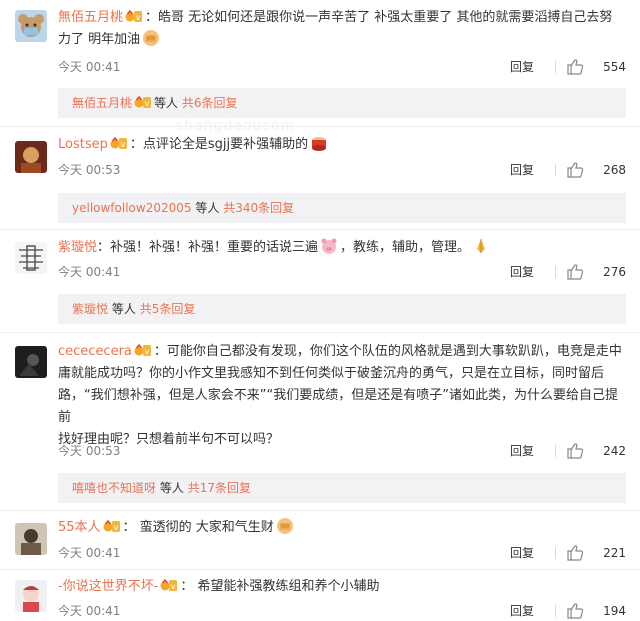  Describe the element at coordinates (102, 103) in the screenshot. I see `reply-username: 無佰五月桃` at that location.